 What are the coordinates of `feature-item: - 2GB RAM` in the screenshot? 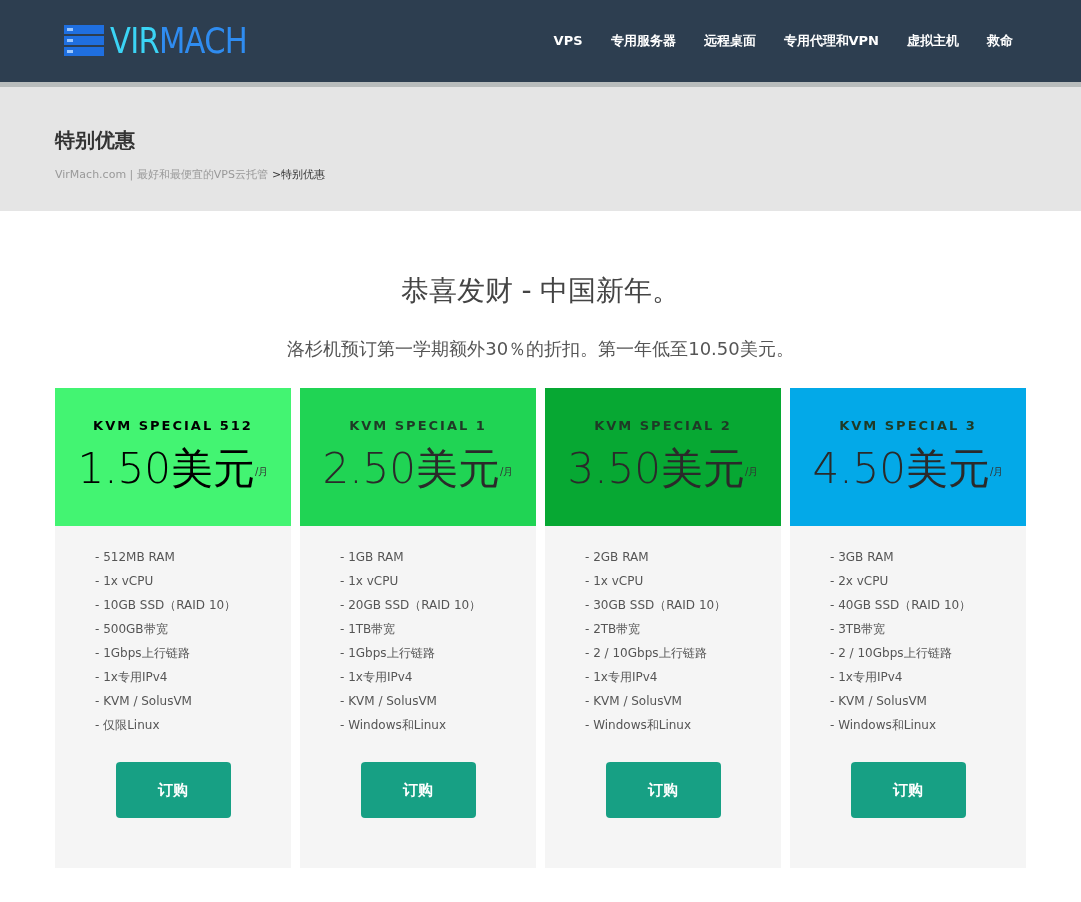 It's located at (617, 557).